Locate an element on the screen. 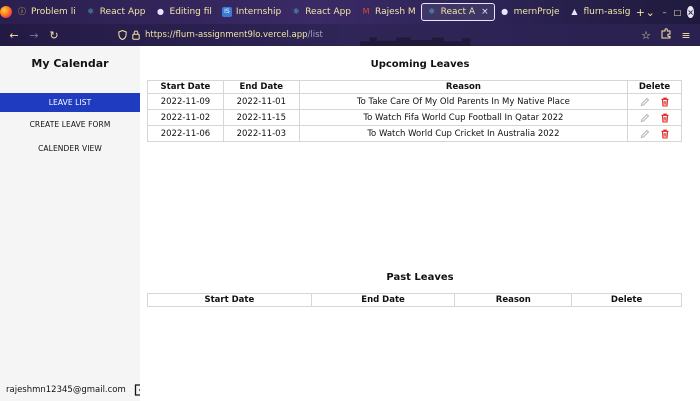 This screenshot has width=700, height=401. browser-tab: ▲ flurn-assig is located at coordinates (600, 12).